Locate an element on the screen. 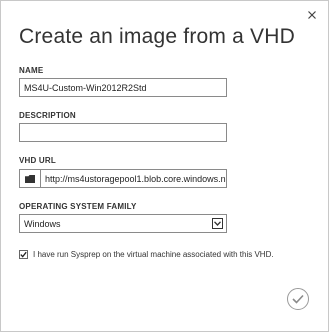  browse-button is located at coordinates (30, 178).